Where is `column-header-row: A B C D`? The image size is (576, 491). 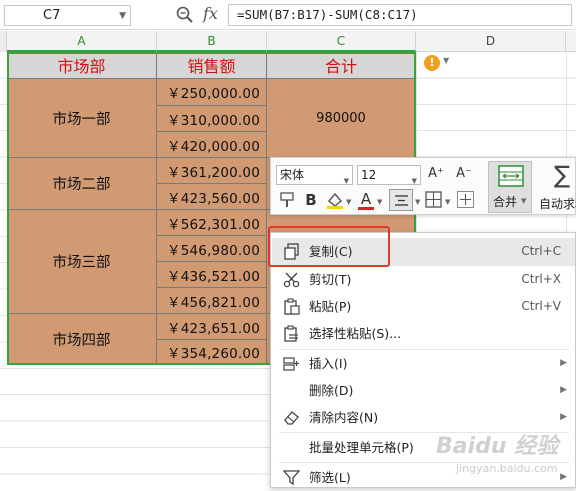
column-header-row: A B C D is located at coordinates (288, 41).